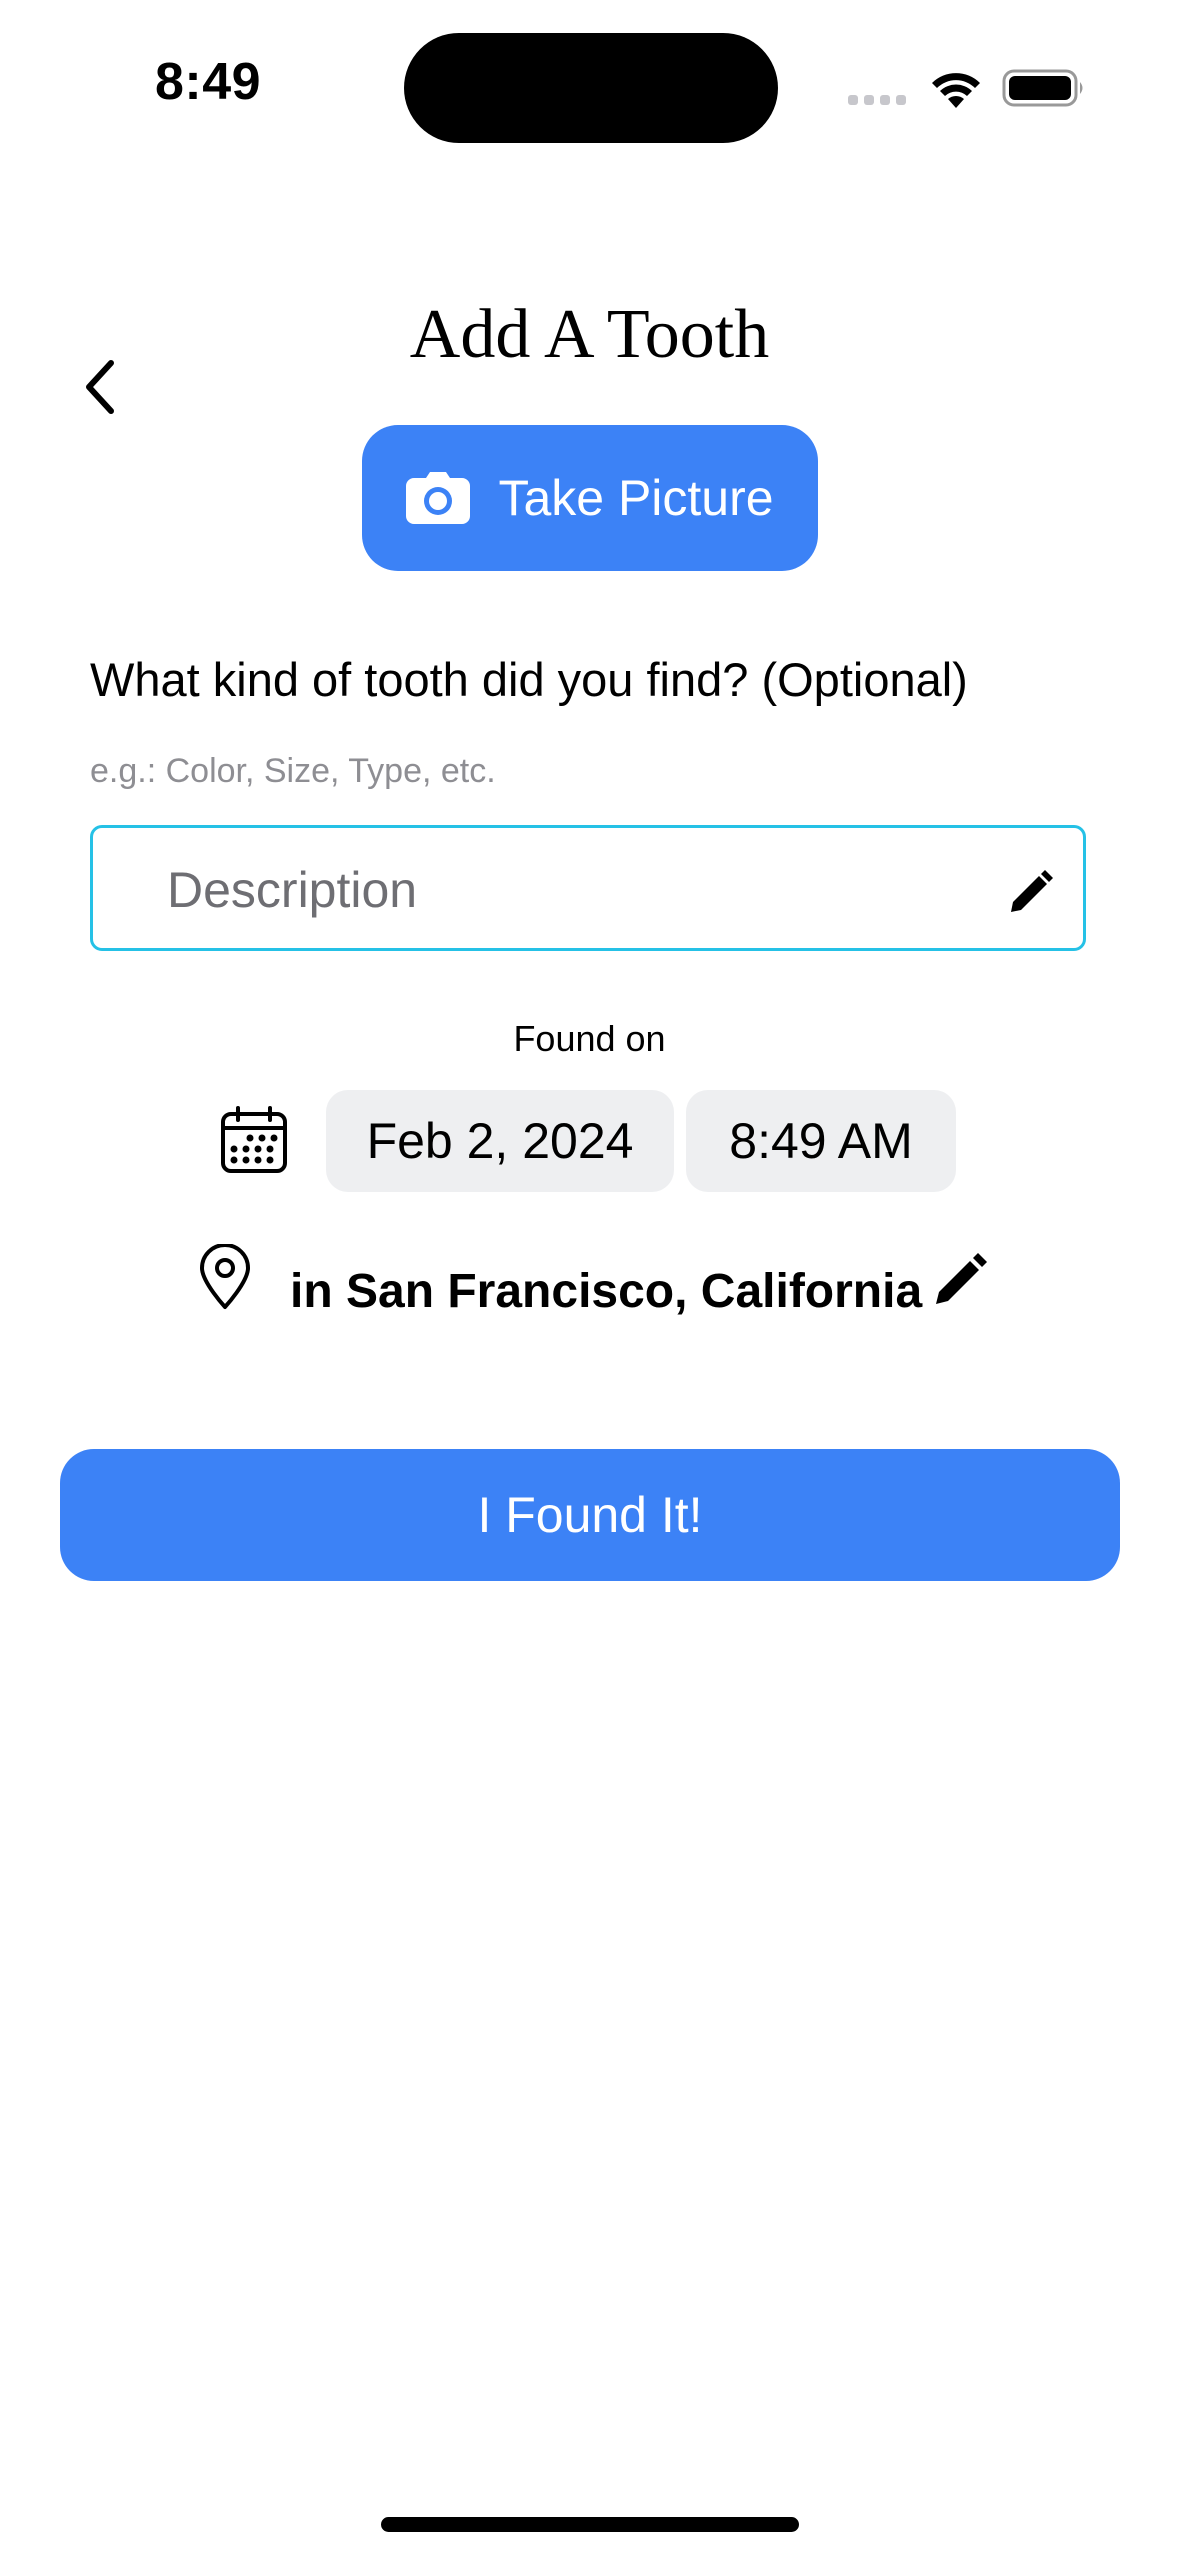 Image resolution: width=1179 pixels, height=2556 pixels. Describe the element at coordinates (590, 2524) in the screenshot. I see `home-indicator` at that location.